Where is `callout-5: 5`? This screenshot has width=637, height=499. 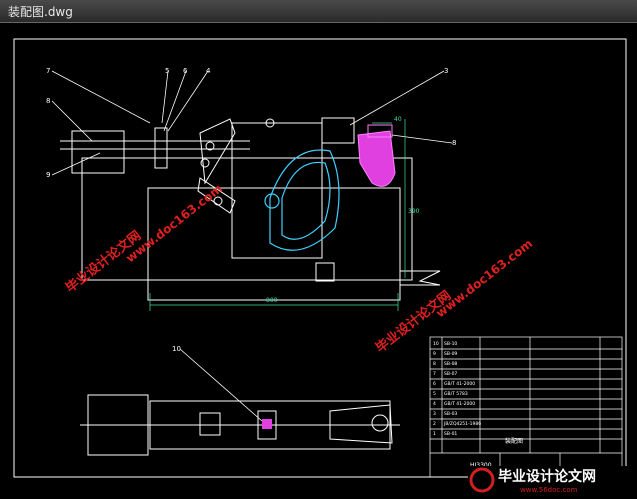
callout-5: 5 is located at coordinates (167, 71).